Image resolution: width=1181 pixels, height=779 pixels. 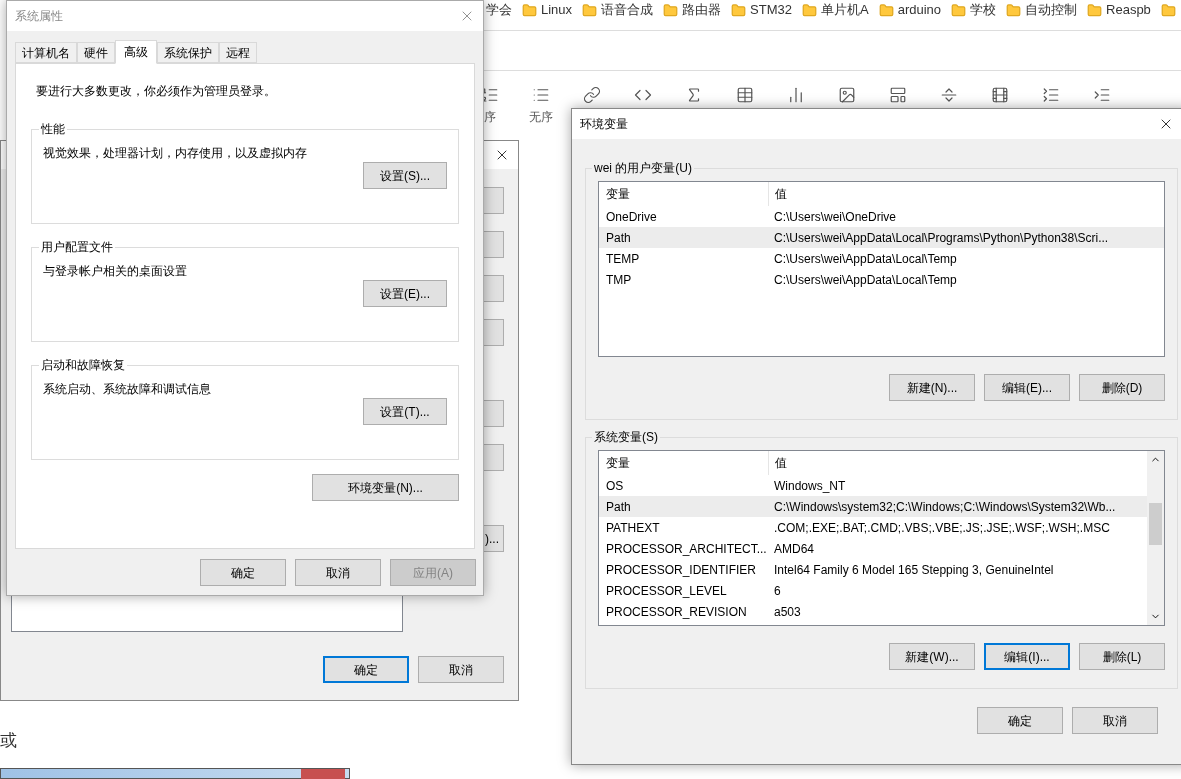 What do you see at coordinates (156, 91) in the screenshot?
I see `notice-text: 要进行大多数更改，你必须作为管理员登录。` at bounding box center [156, 91].